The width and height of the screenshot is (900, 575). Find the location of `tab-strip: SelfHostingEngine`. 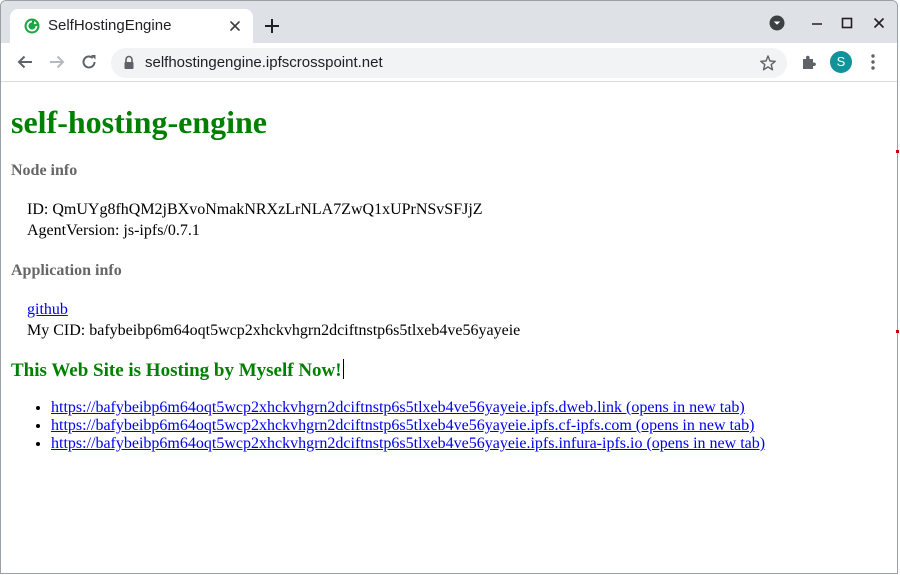

tab-strip: SelfHostingEngine is located at coordinates (449, 22).